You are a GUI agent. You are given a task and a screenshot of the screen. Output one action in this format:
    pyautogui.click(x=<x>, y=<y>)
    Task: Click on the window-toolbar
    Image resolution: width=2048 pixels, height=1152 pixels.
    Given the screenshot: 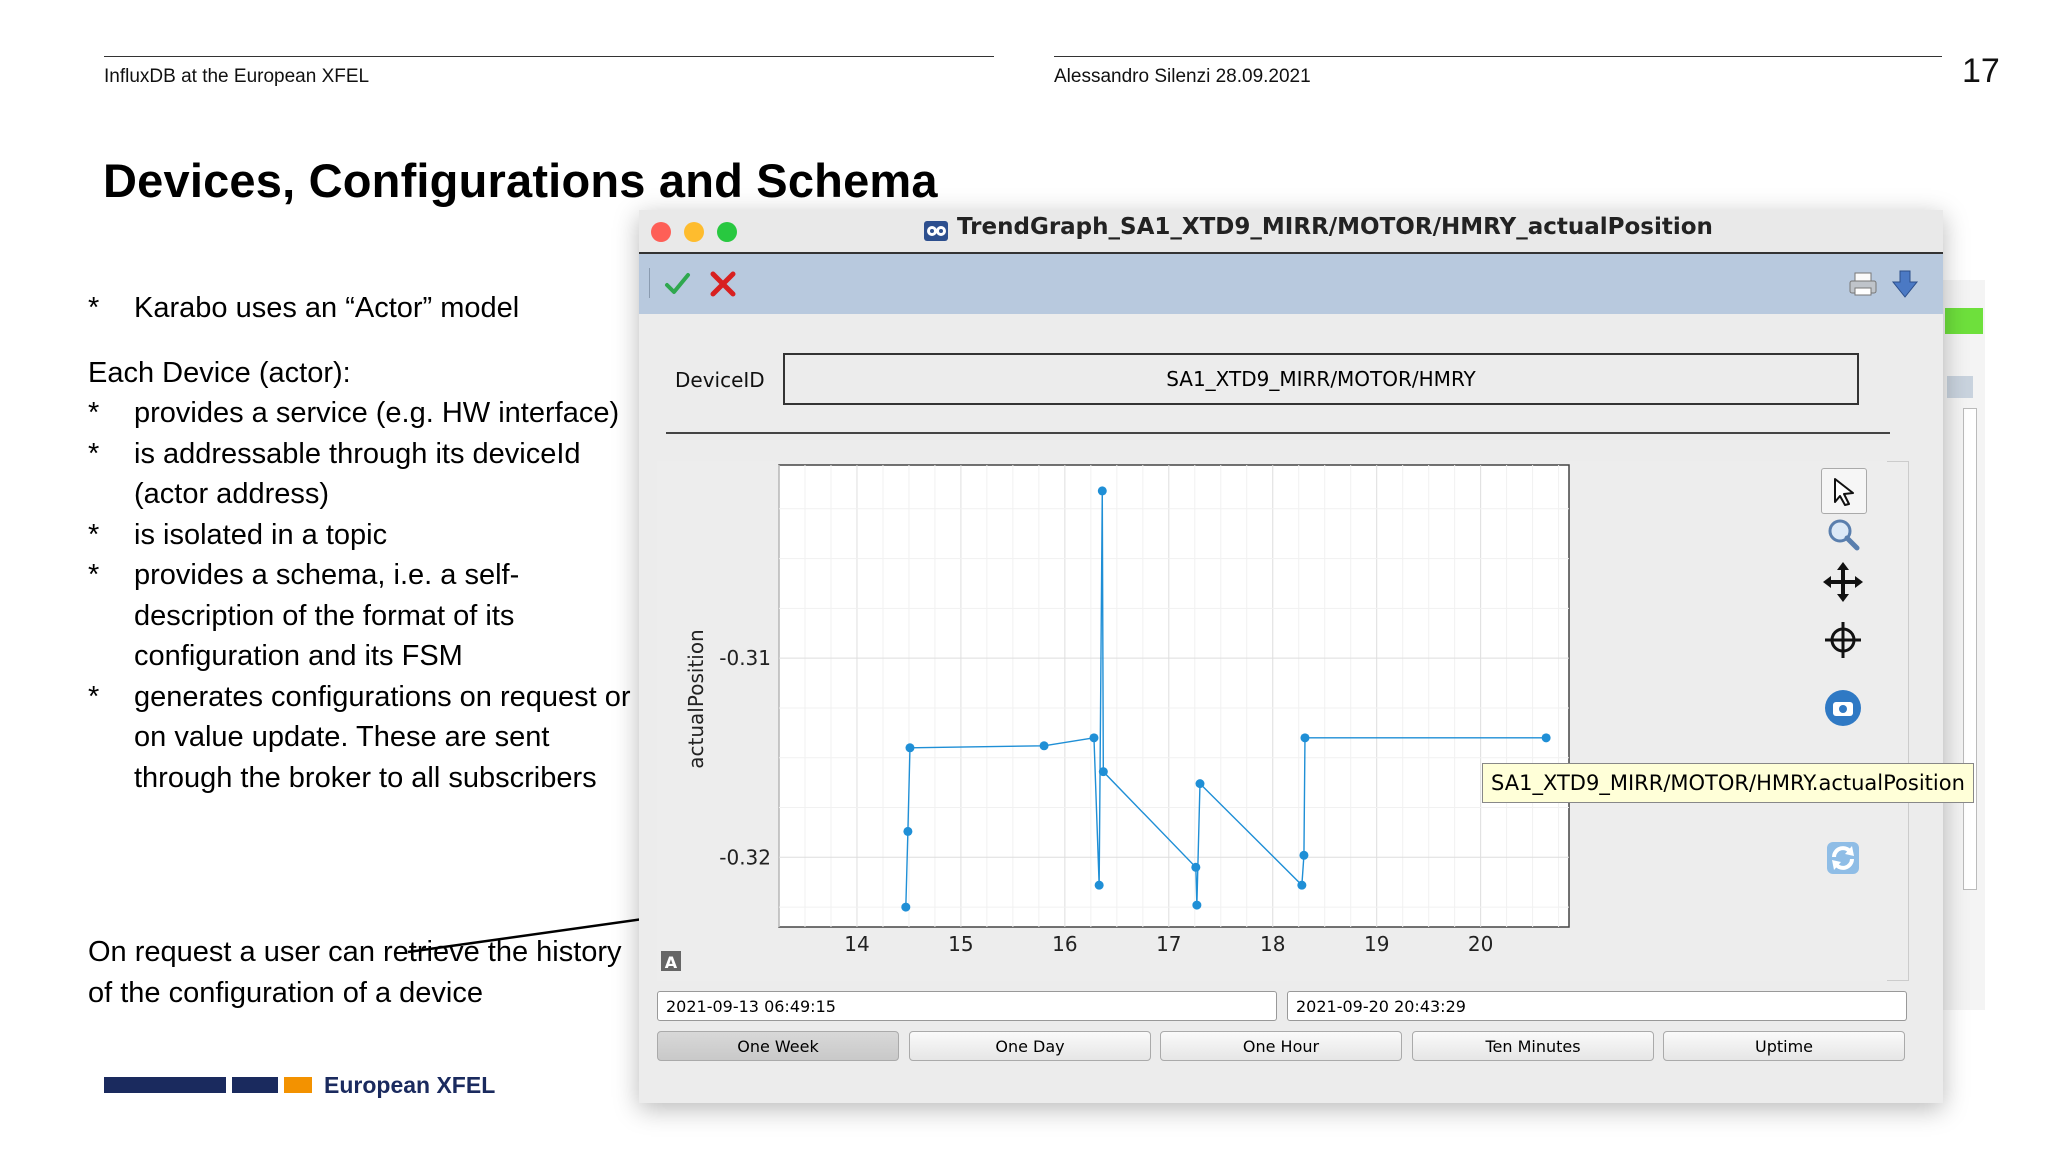 What is the action you would take?
    pyautogui.click(x=1291, y=284)
    